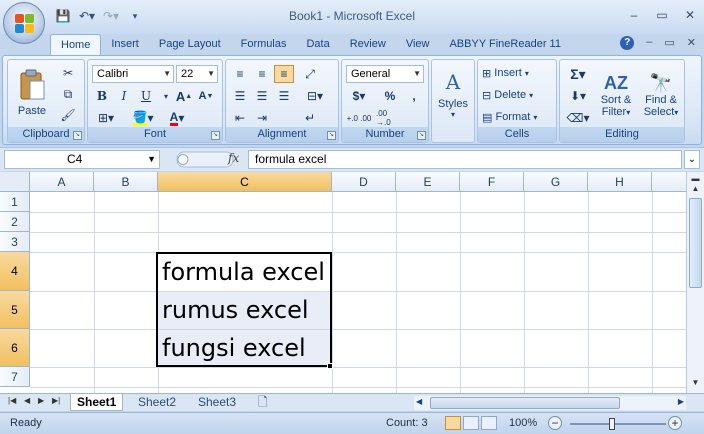 The width and height of the screenshot is (704, 434). What do you see at coordinates (68, 115) in the screenshot?
I see `format-painter-icon: 🖌` at bounding box center [68, 115].